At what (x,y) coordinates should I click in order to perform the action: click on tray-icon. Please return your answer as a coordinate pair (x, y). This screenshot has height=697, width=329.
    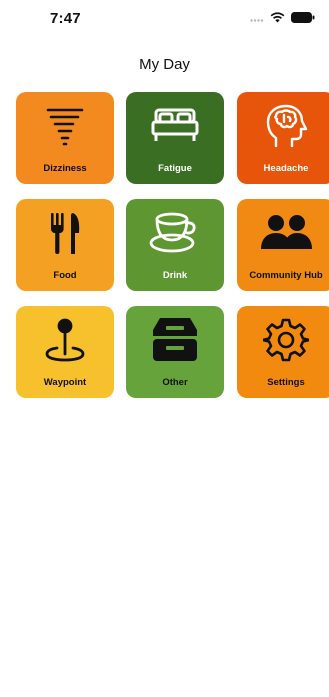
    Looking at the image, I should click on (175, 340).